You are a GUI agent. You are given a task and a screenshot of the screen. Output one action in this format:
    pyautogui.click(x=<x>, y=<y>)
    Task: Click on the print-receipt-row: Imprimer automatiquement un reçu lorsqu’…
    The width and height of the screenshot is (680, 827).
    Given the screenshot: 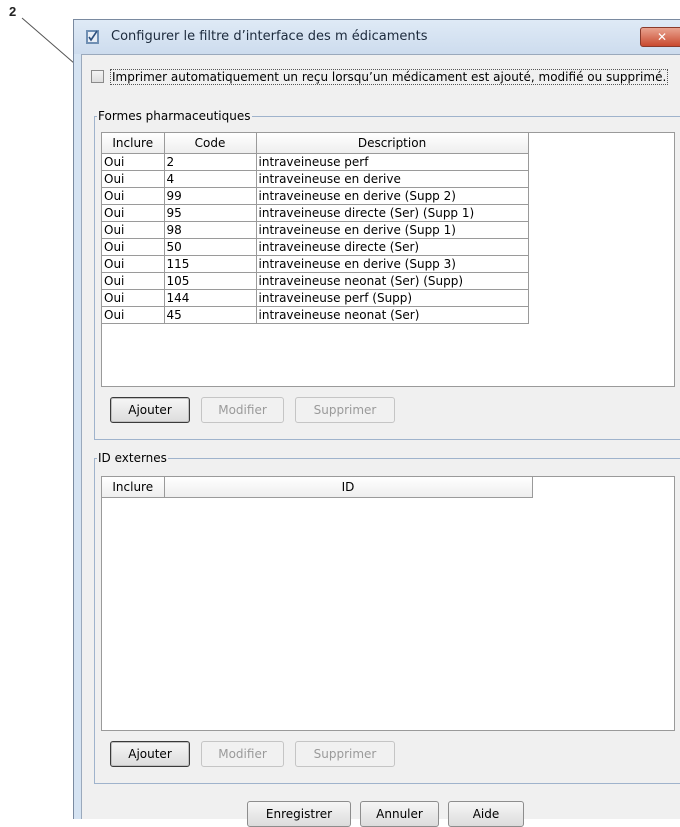 What is the action you would take?
    pyautogui.click(x=380, y=76)
    